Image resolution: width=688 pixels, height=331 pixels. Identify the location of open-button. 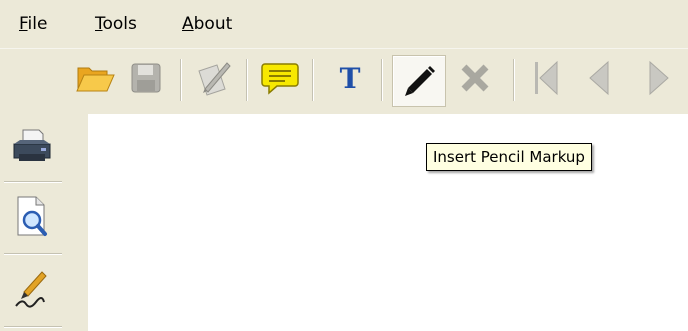
(95, 78).